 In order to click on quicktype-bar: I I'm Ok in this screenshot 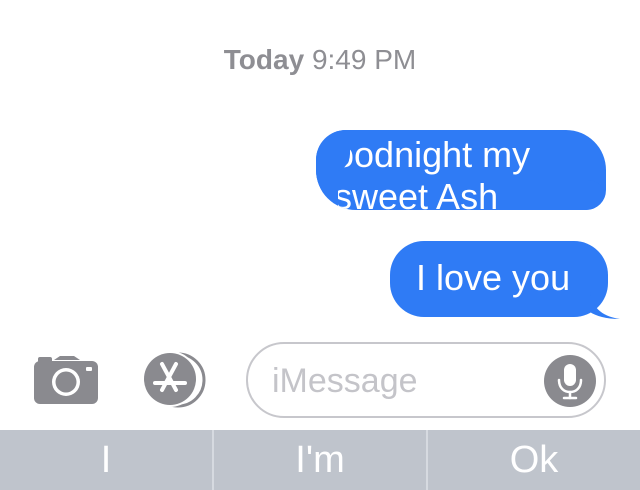, I will do `click(320, 460)`.